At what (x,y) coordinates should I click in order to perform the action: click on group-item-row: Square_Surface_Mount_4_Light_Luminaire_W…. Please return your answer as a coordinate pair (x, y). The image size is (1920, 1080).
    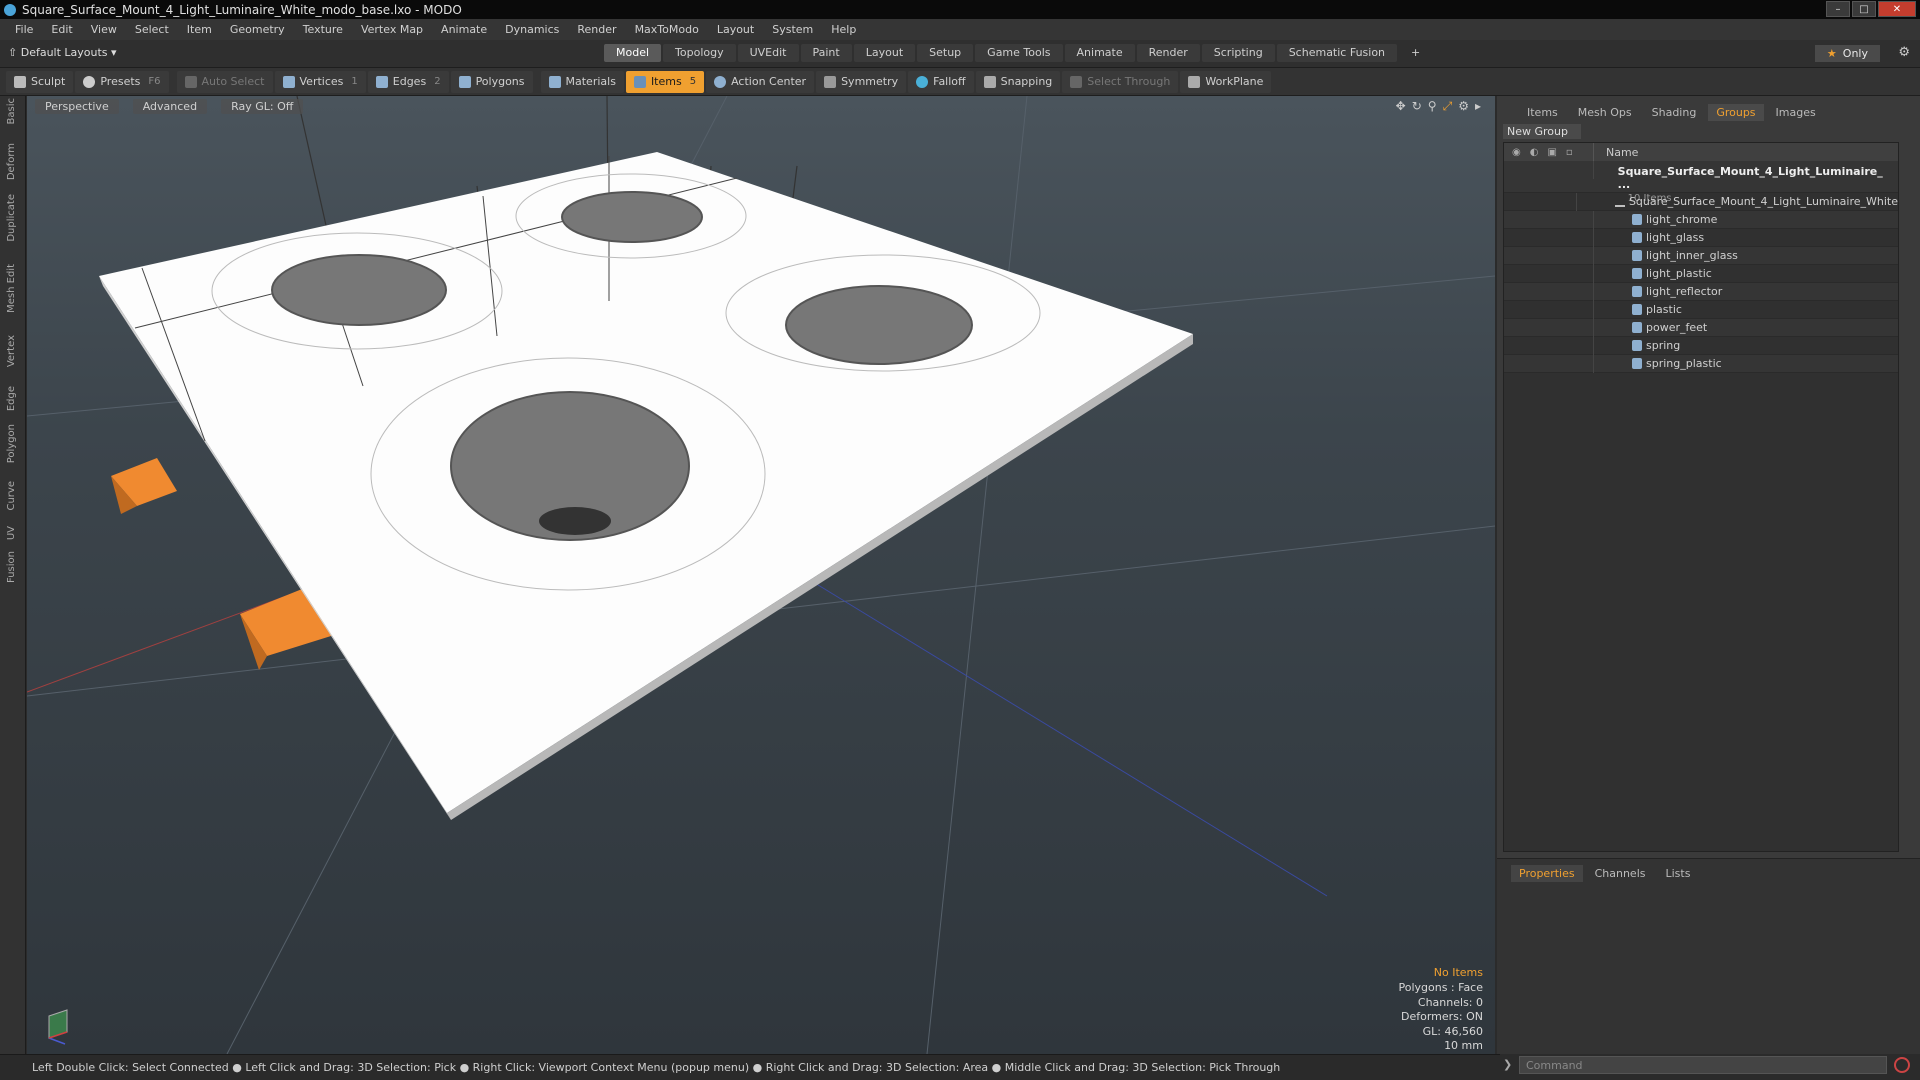
    Looking at the image, I should click on (1701, 201).